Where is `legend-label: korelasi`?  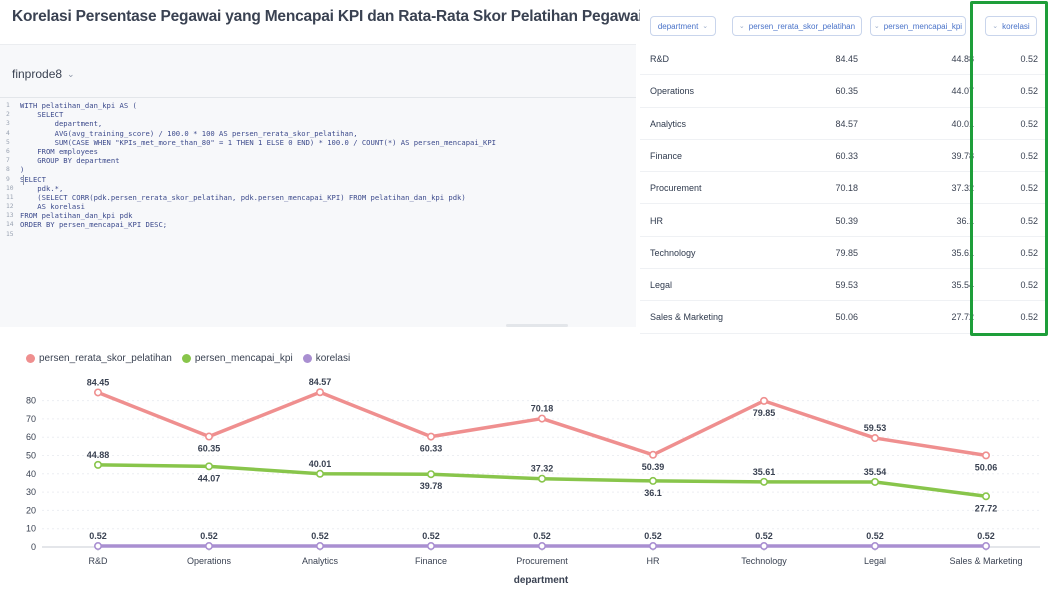 legend-label: korelasi is located at coordinates (333, 358).